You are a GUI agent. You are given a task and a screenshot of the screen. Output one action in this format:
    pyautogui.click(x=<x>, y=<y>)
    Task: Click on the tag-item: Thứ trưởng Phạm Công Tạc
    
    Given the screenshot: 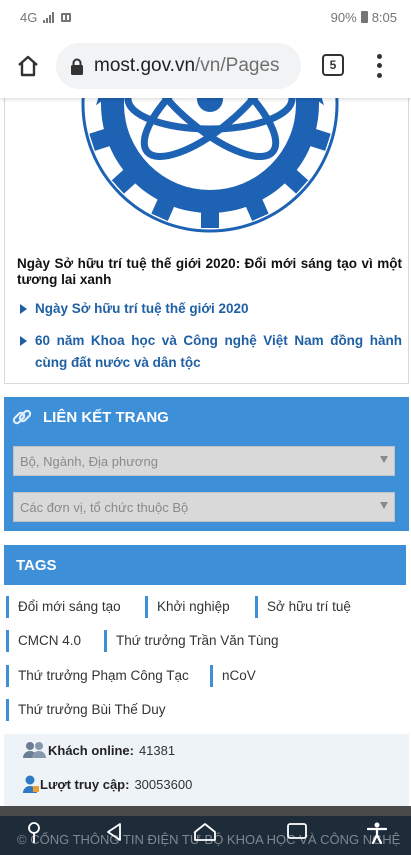 What is the action you would take?
    pyautogui.click(x=97, y=676)
    